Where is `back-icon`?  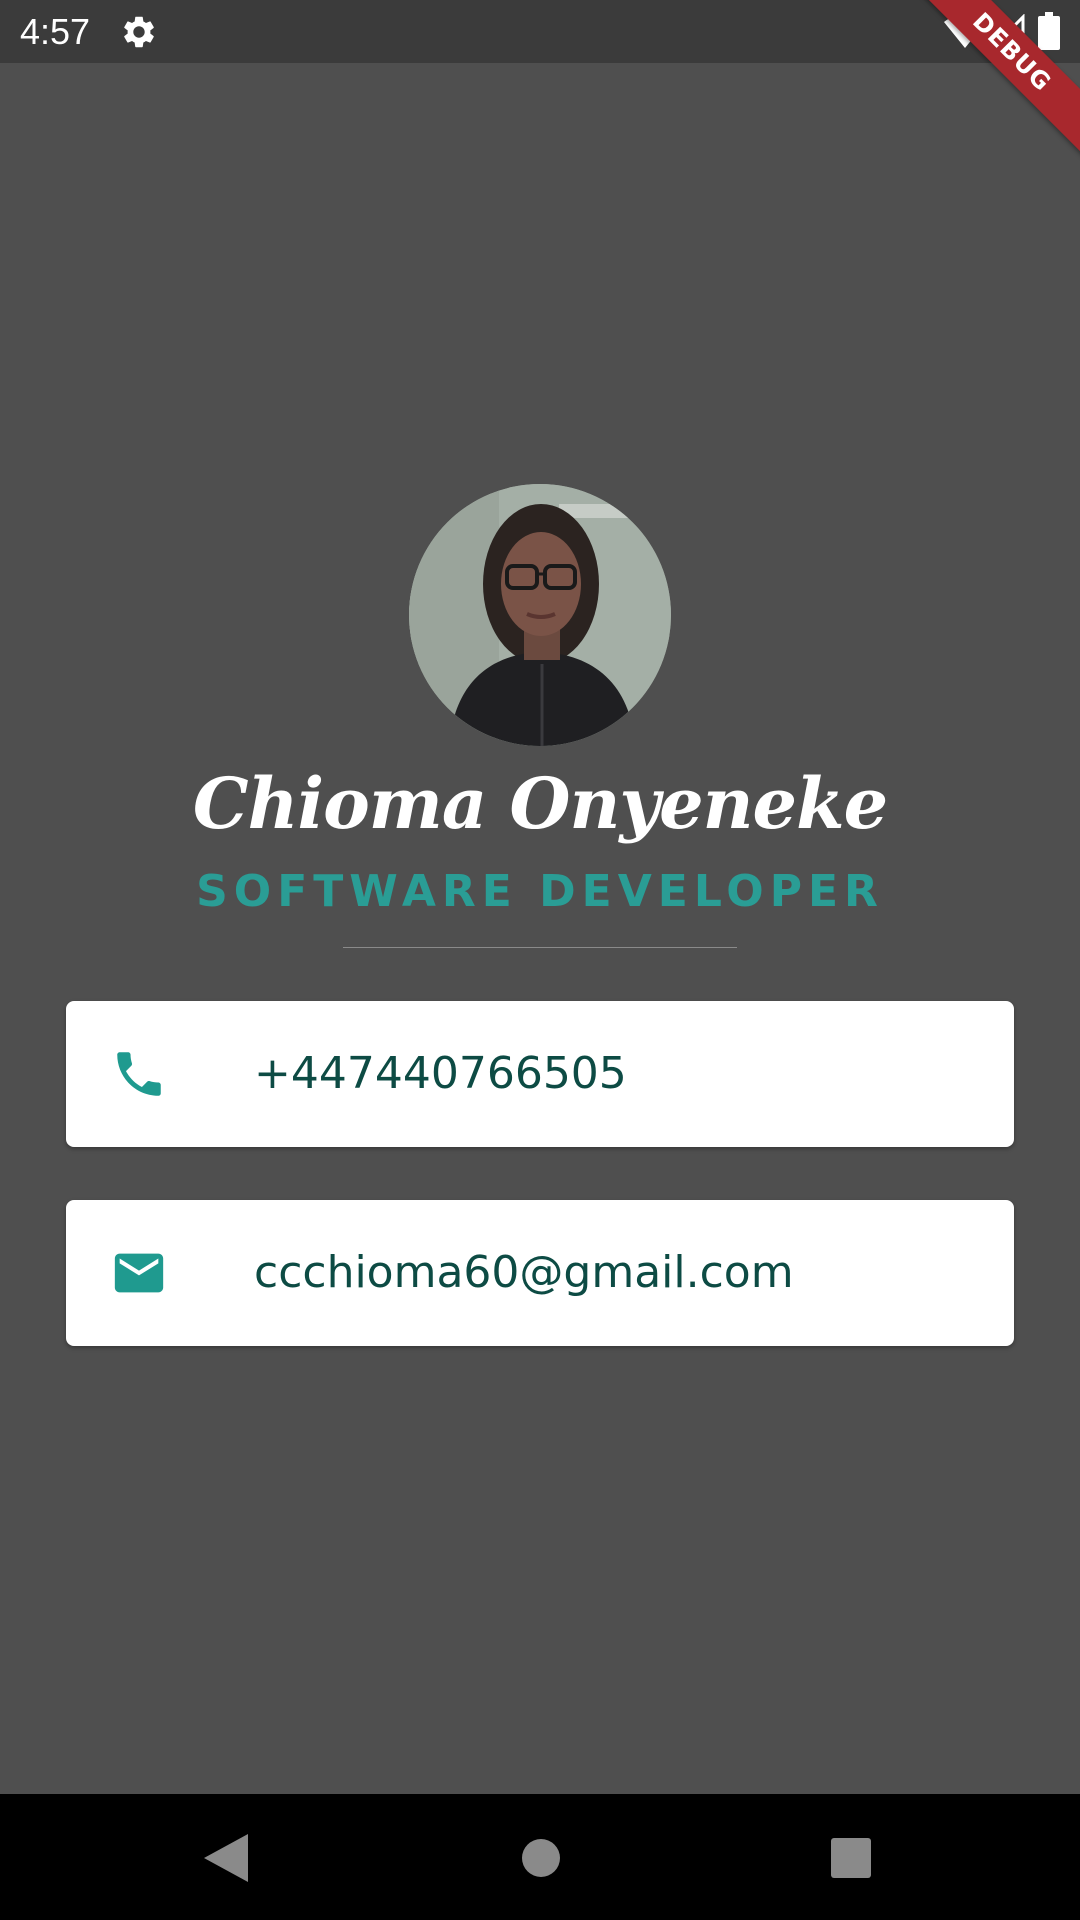 back-icon is located at coordinates (226, 1858).